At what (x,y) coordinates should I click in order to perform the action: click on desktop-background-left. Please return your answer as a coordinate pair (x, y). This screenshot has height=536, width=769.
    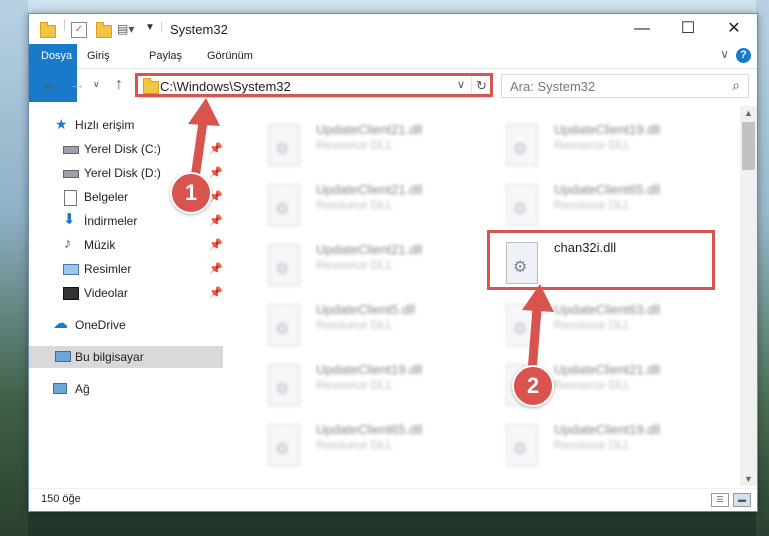
    Looking at the image, I should click on (14, 268).